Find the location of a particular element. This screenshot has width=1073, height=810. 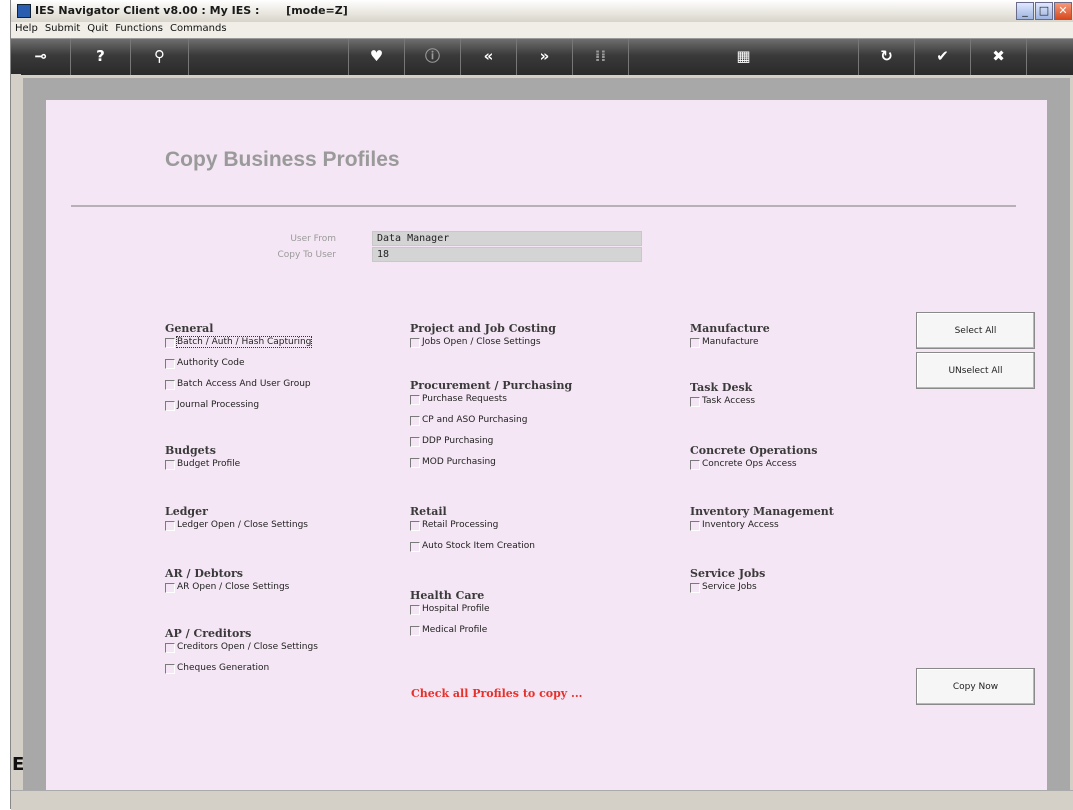

left-strip: E is located at coordinates (17, 441).